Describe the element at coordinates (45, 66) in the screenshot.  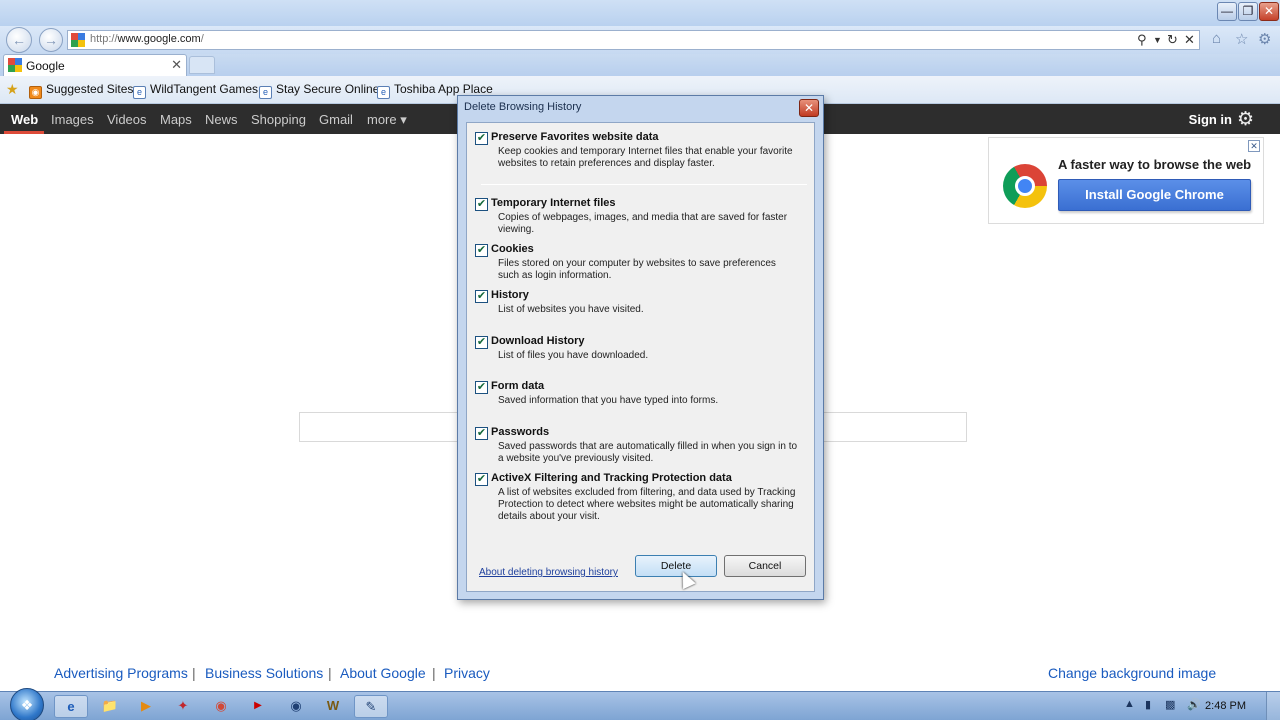
I see `tab-label: Google` at that location.